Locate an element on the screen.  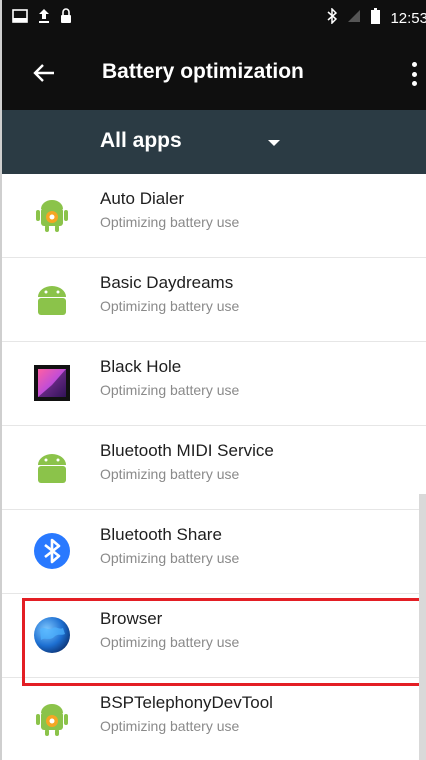
filter-dropdown: All apps is located at coordinates (214, 142).